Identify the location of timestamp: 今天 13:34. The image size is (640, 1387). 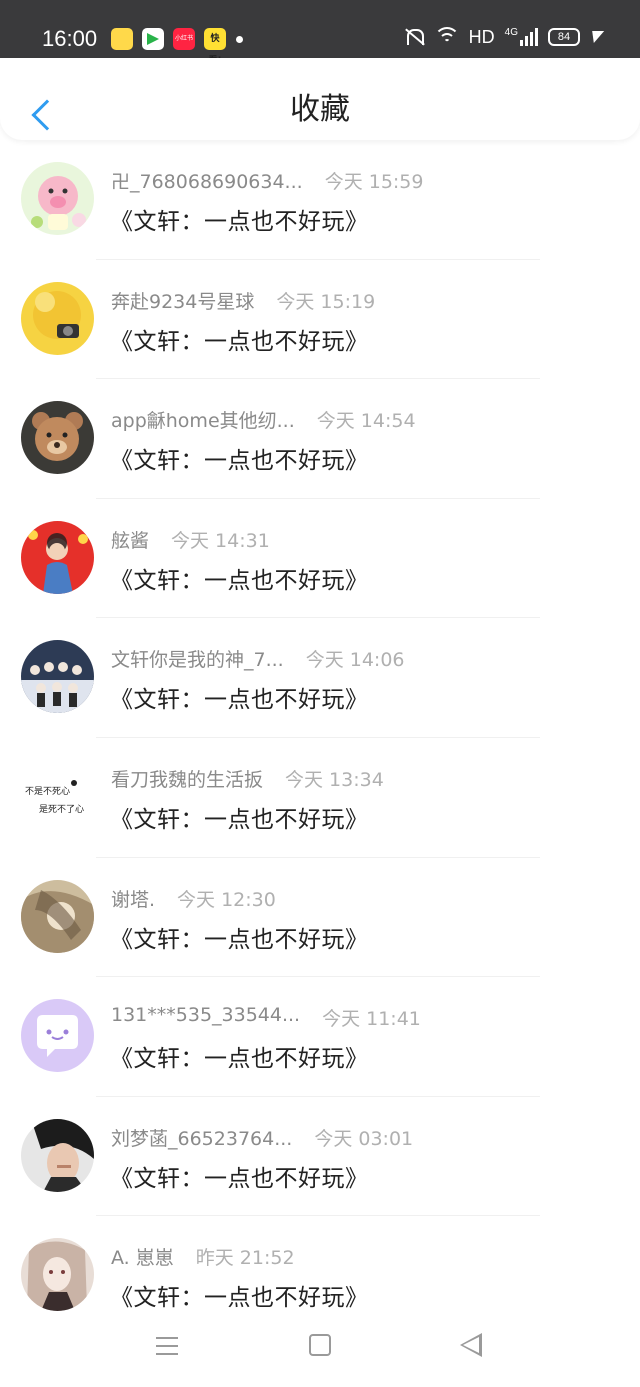
(334, 779).